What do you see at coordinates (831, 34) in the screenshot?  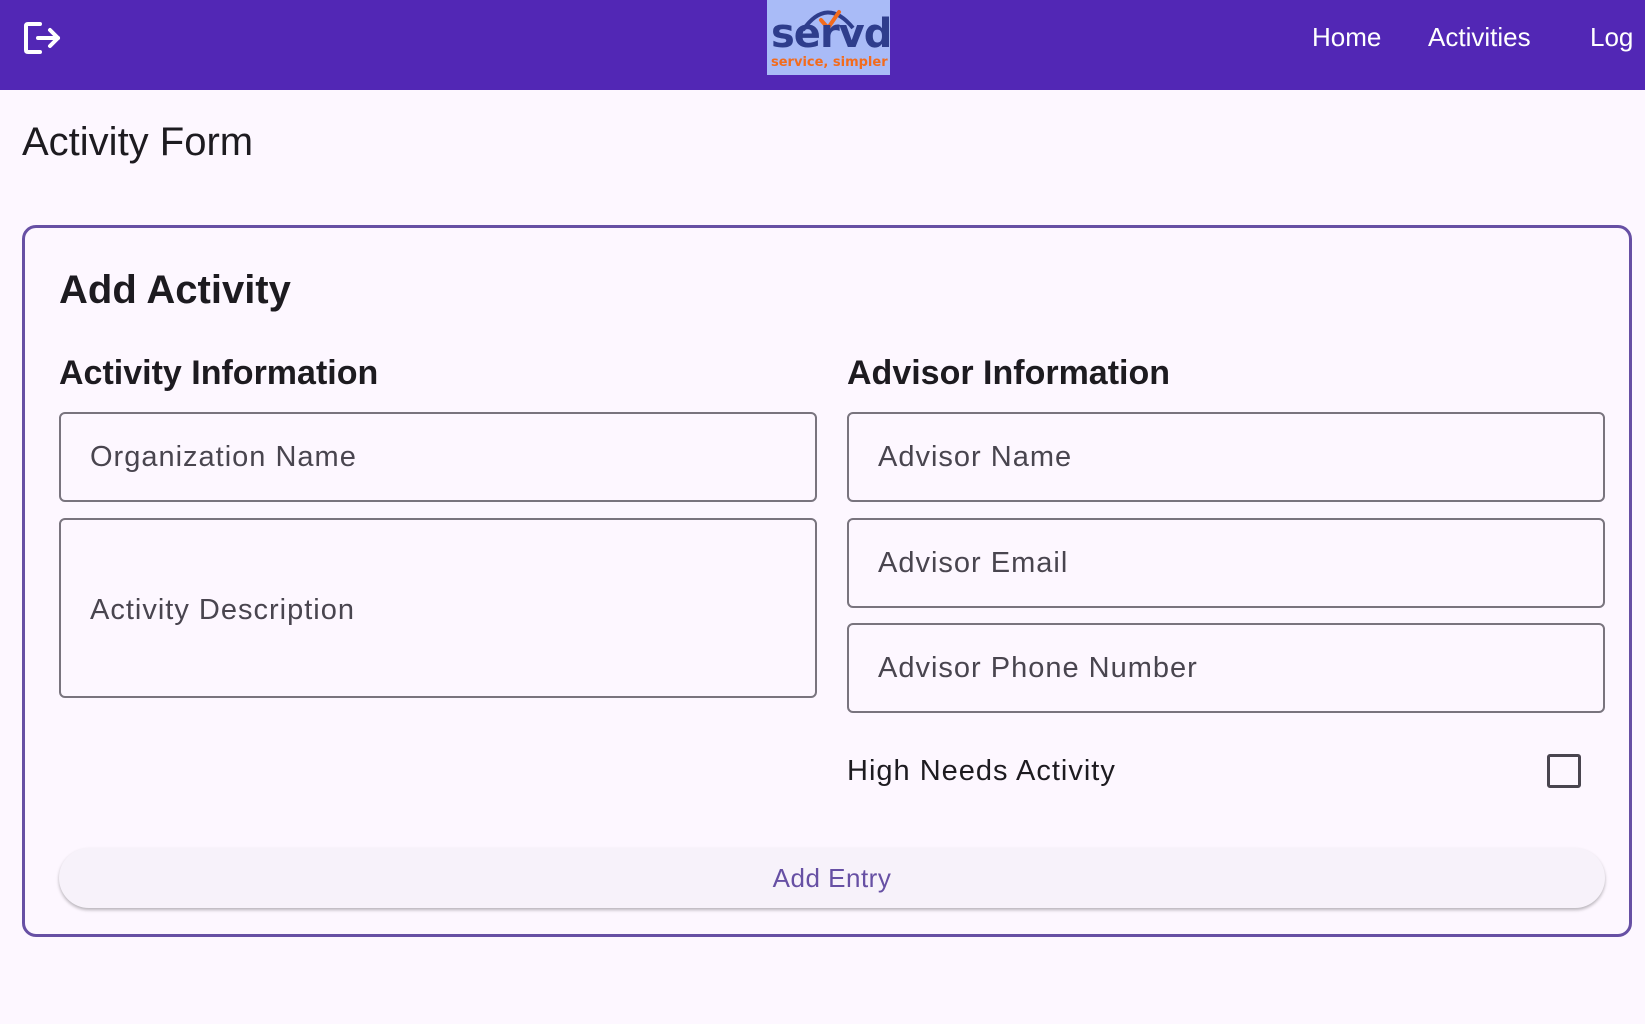 I see `logo-wordmark: servd` at bounding box center [831, 34].